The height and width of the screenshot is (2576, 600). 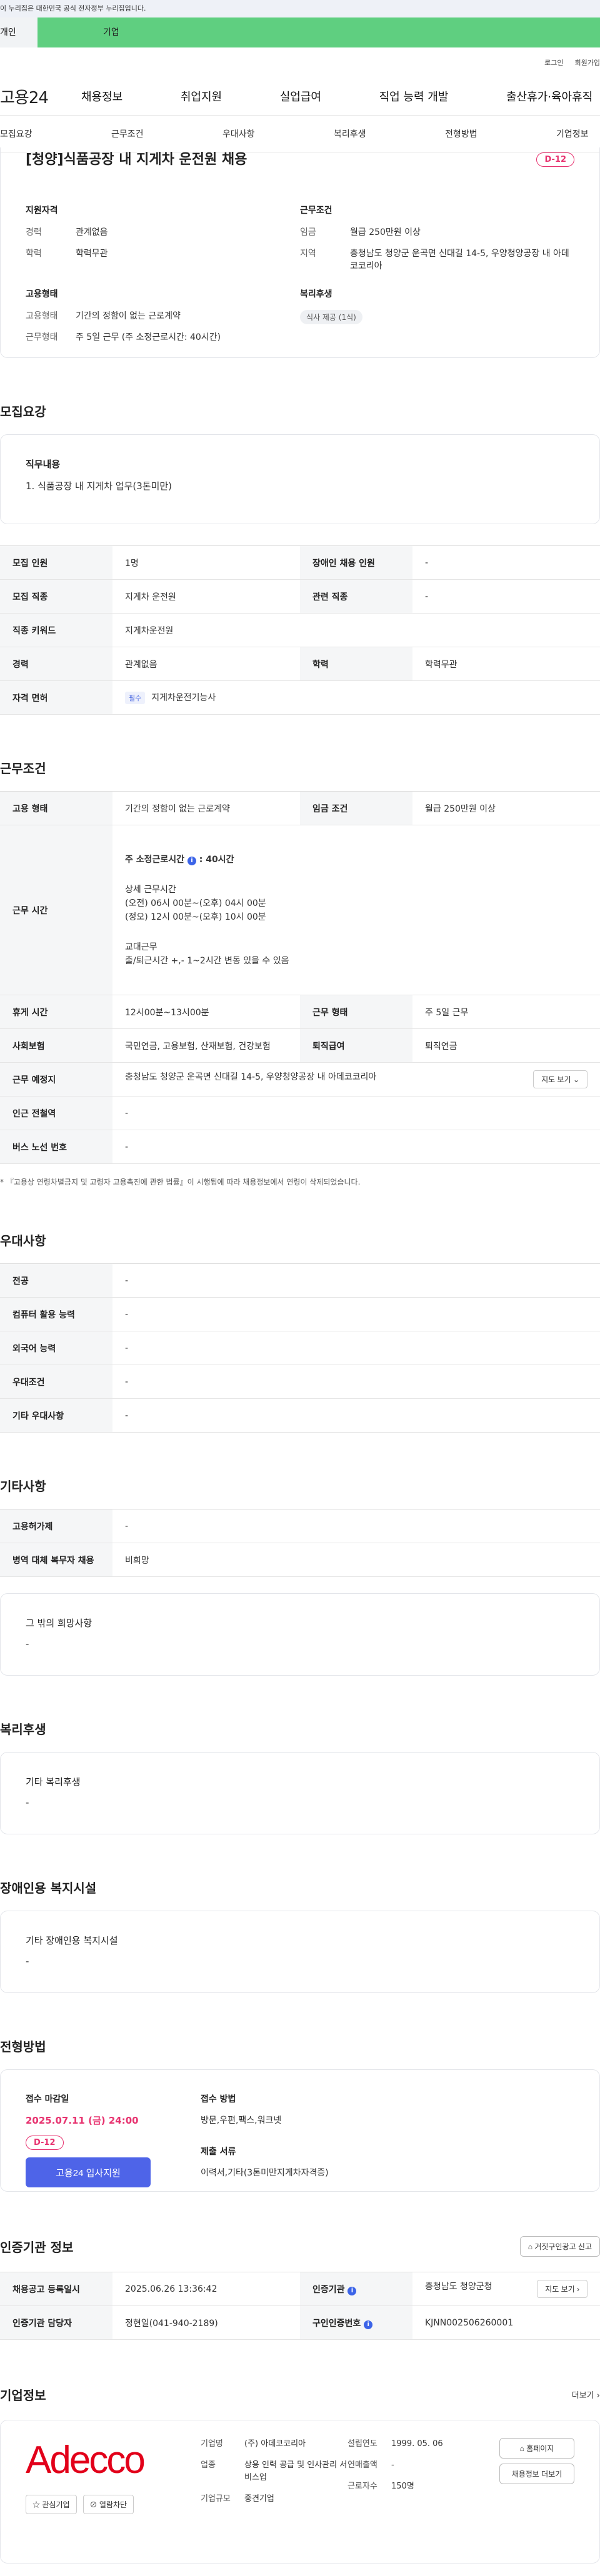 What do you see at coordinates (56, 630) in the screenshot?
I see `table-label: 직종 키워드` at bounding box center [56, 630].